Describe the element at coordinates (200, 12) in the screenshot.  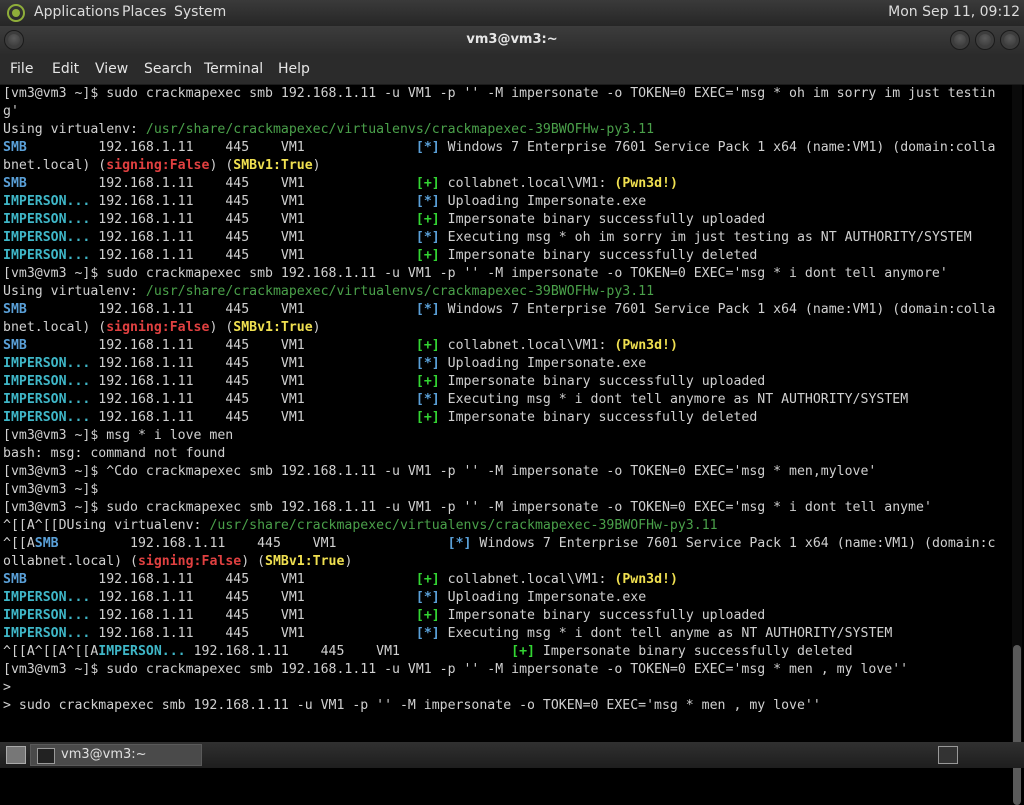
I see `system-menu: System` at that location.